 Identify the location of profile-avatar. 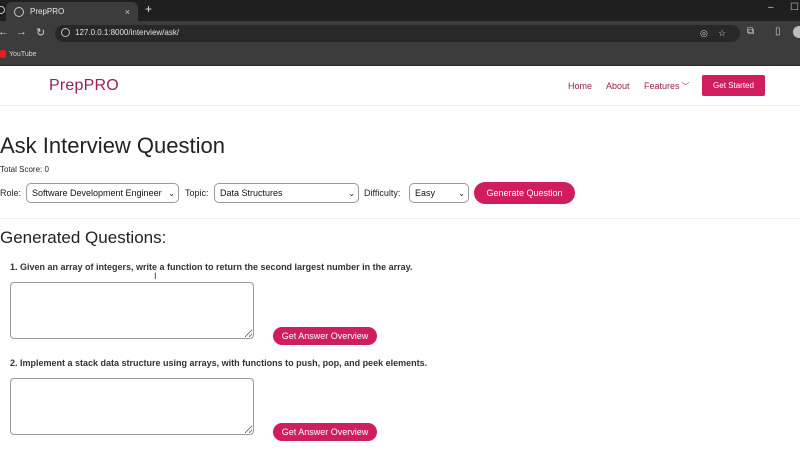
(796, 32).